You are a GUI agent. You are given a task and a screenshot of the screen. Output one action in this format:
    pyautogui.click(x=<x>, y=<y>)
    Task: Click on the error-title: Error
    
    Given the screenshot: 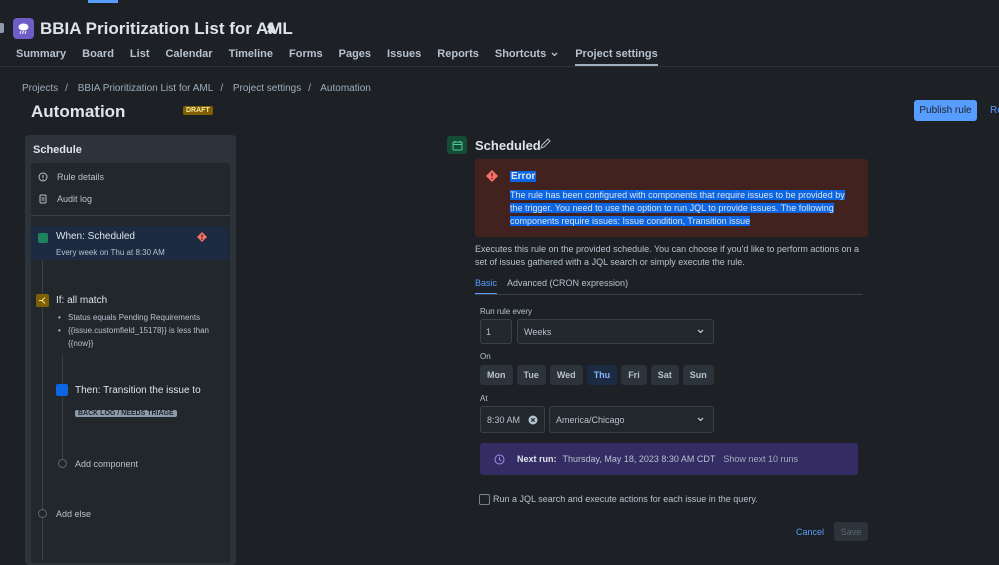 What is the action you would take?
    pyautogui.click(x=523, y=176)
    